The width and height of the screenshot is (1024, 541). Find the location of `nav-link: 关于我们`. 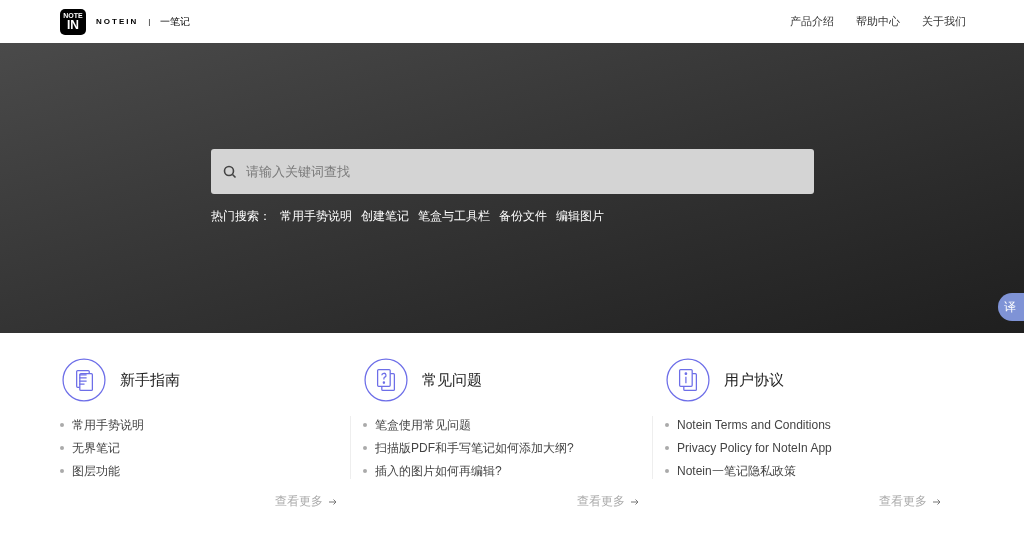

nav-link: 关于我们 is located at coordinates (944, 21).